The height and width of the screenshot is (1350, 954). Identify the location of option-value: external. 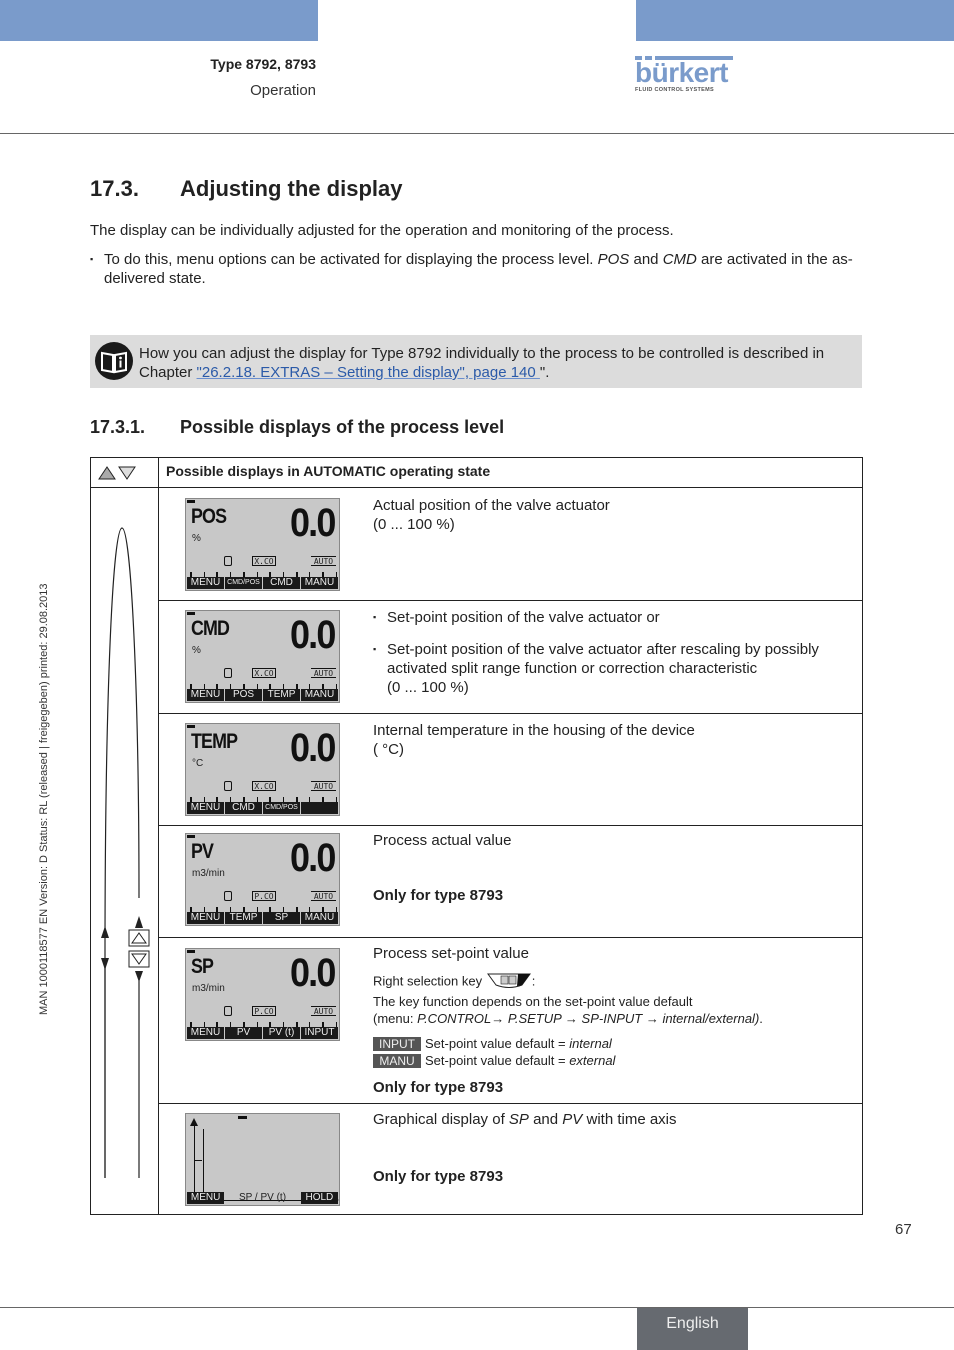
(592, 1060).